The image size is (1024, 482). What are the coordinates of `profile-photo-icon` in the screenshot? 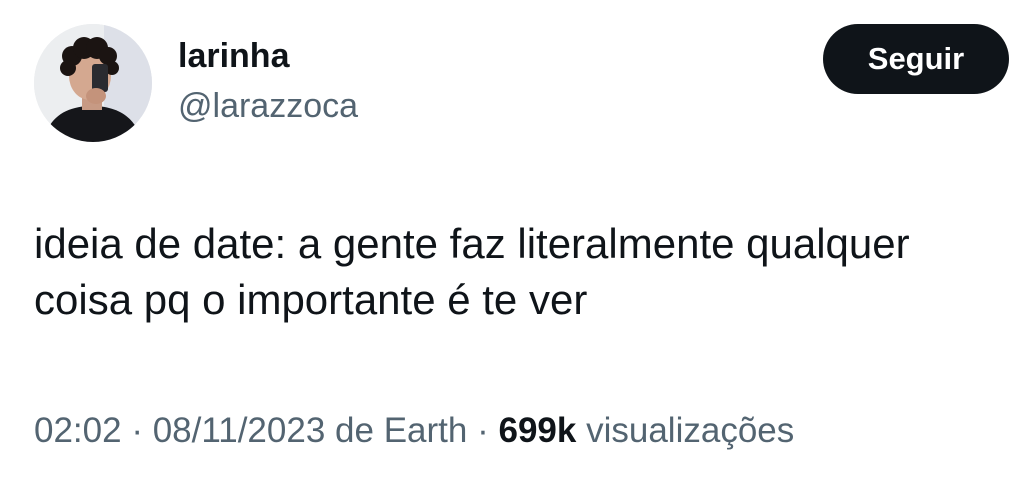 It's located at (93, 83).